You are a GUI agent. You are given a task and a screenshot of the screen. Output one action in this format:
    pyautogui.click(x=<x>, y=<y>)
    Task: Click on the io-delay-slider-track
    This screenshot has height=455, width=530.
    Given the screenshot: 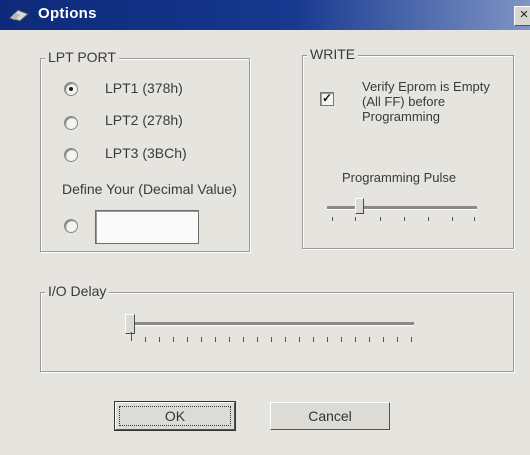 What is the action you would take?
    pyautogui.click(x=271, y=324)
    